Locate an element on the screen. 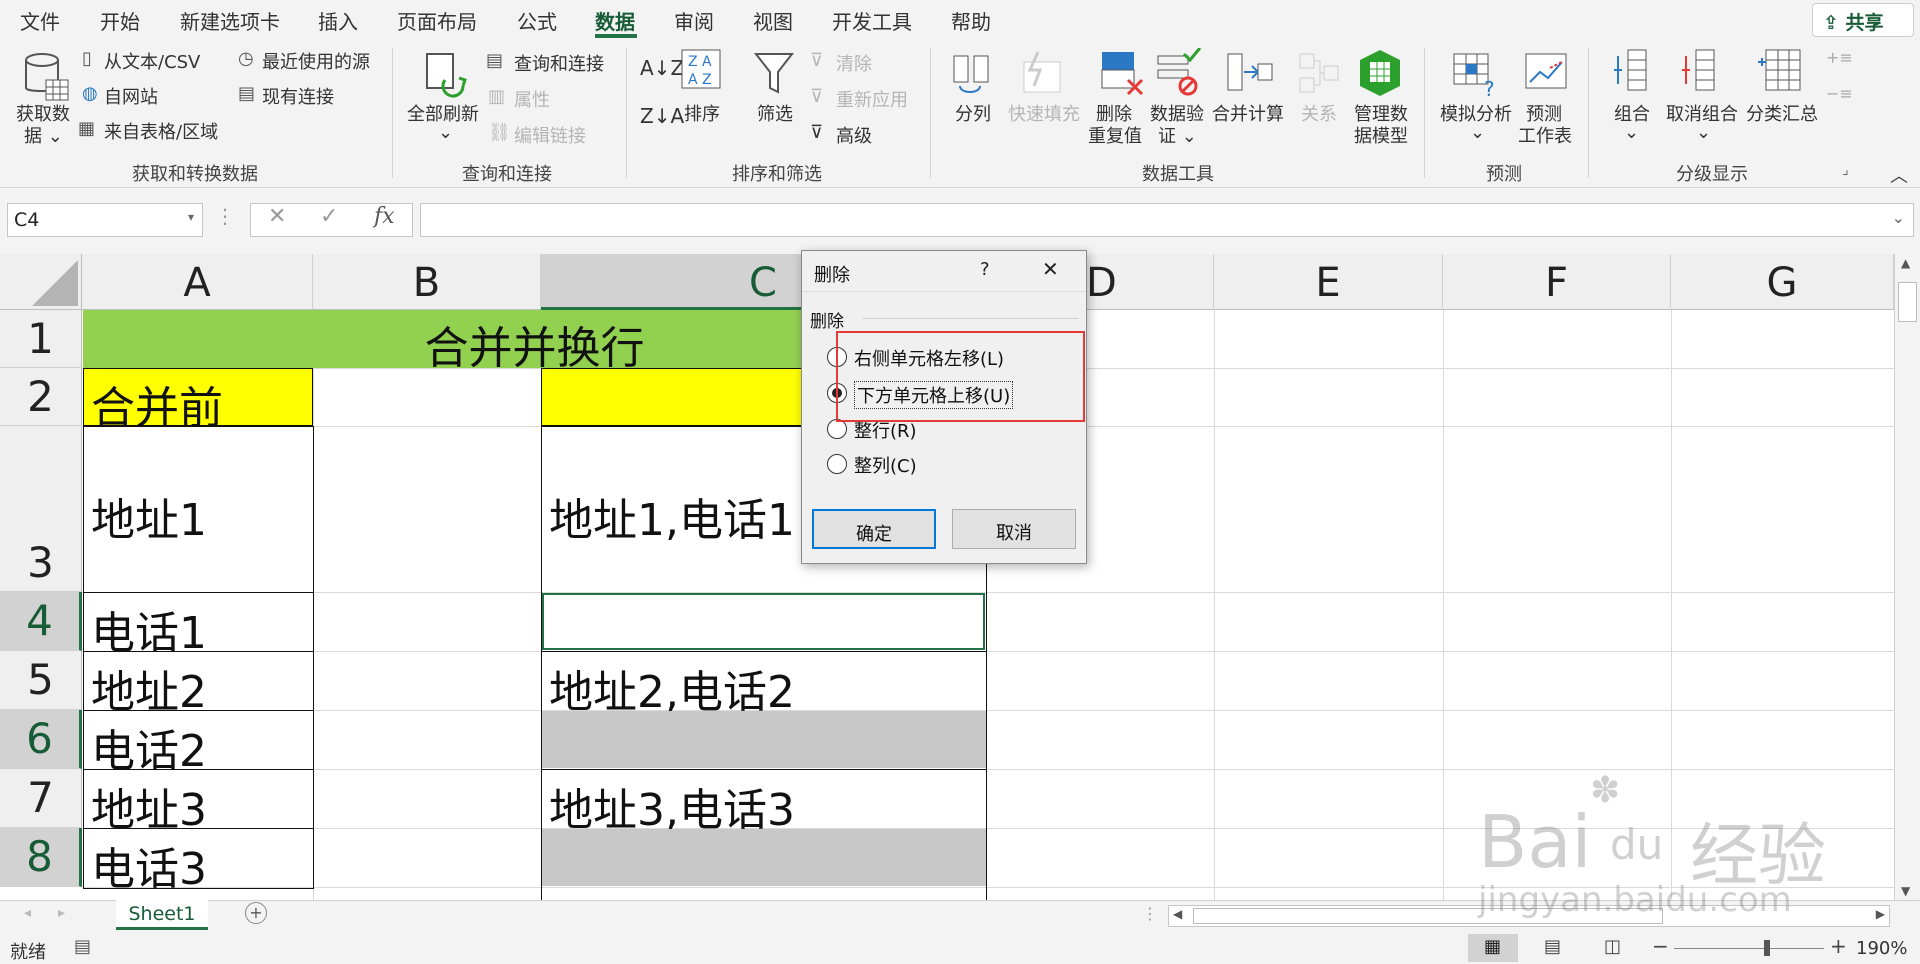 The height and width of the screenshot is (964, 1920). close-icon: ✕ is located at coordinates (1050, 269).